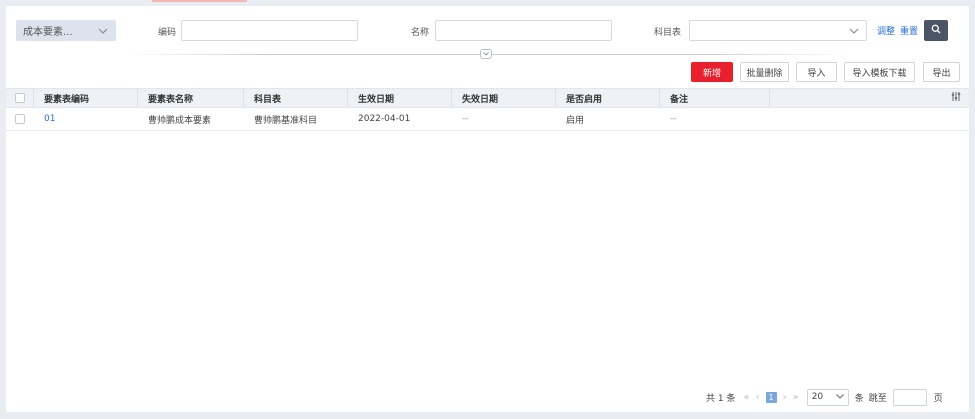 The height and width of the screenshot is (419, 975). I want to click on prev-page-icon: ‹, so click(758, 397).